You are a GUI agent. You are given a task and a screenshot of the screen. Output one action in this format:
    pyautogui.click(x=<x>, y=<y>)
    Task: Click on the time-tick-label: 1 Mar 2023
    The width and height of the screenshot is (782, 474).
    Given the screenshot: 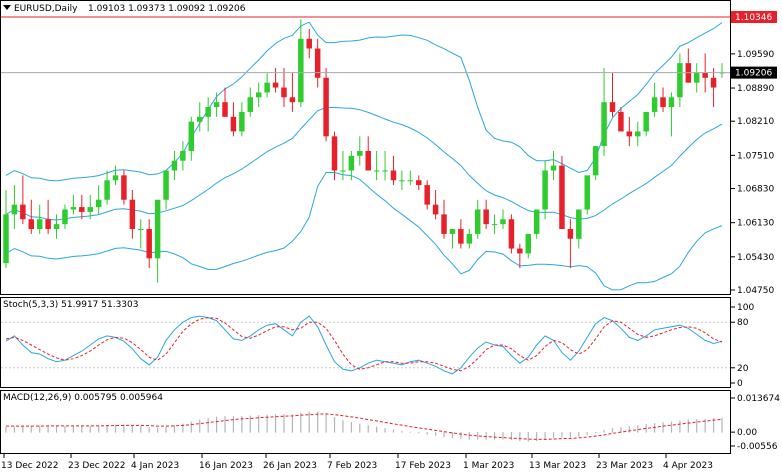 What is the action you would take?
    pyautogui.click(x=488, y=466)
    